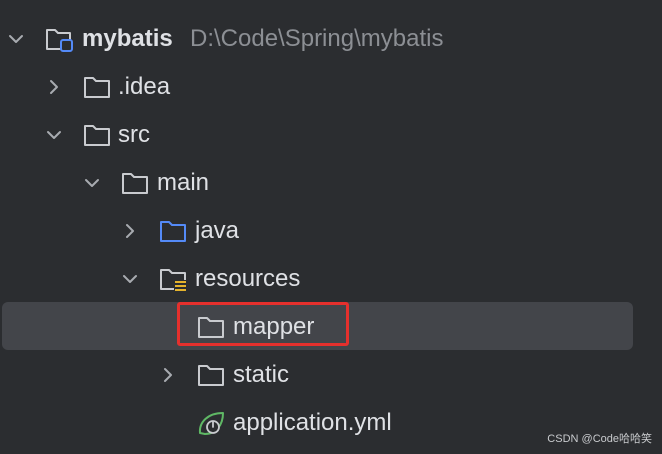 This screenshot has height=454, width=662. I want to click on tree-row-root: mybatis D:\Code\Spring\mybatis, so click(331, 39).